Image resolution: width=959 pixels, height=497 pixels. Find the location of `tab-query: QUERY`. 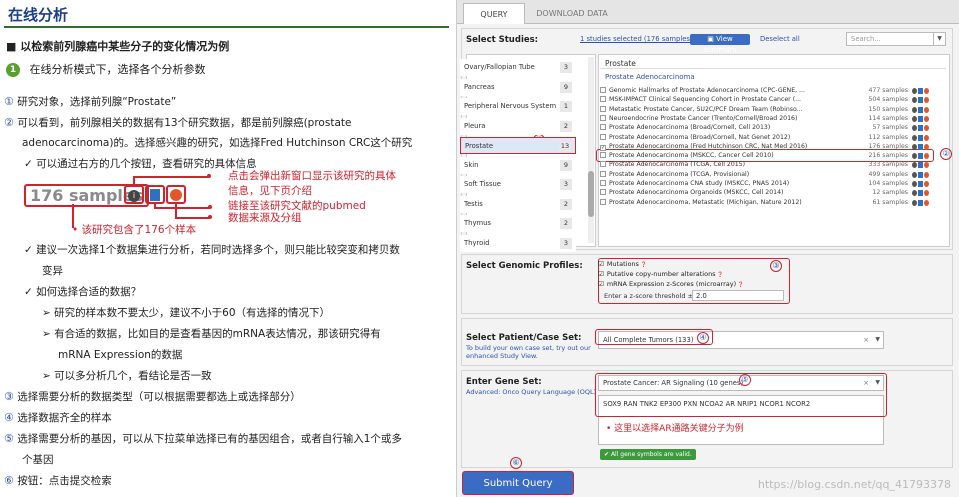

tab-query: QUERY is located at coordinates (494, 13).